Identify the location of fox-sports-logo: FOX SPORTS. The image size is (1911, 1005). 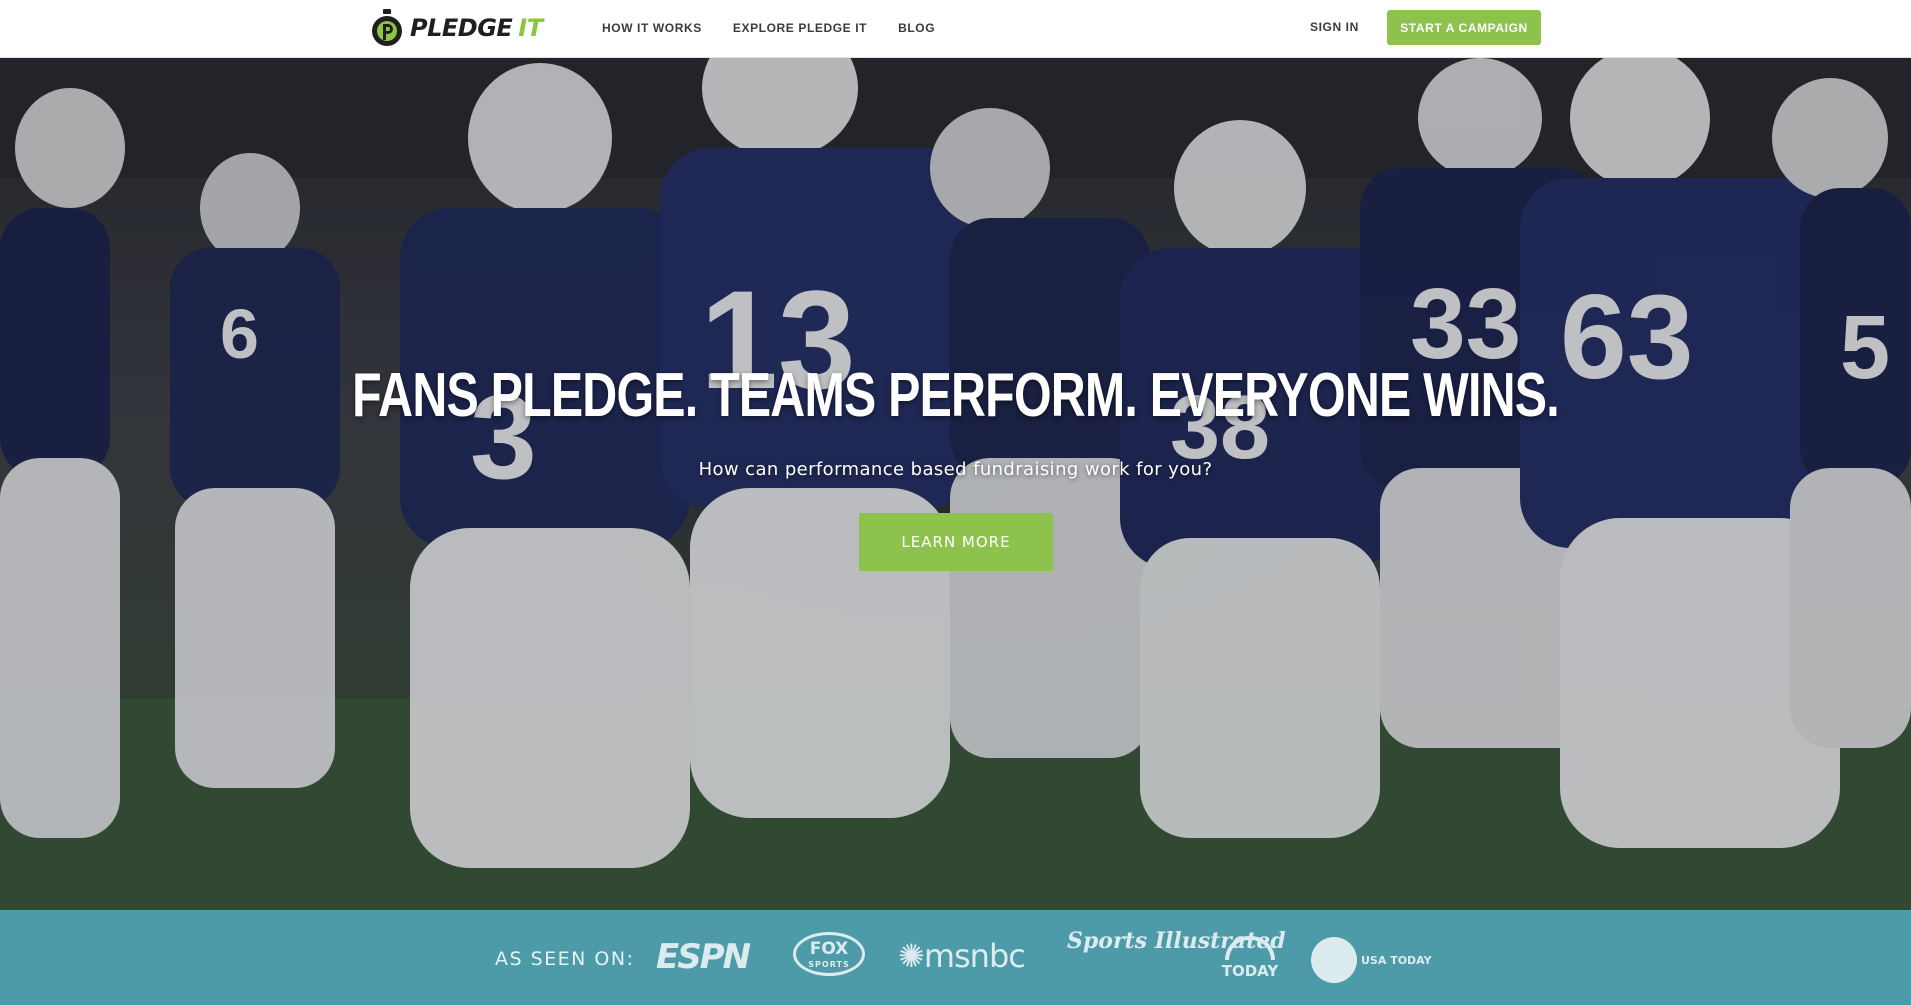
(829, 954).